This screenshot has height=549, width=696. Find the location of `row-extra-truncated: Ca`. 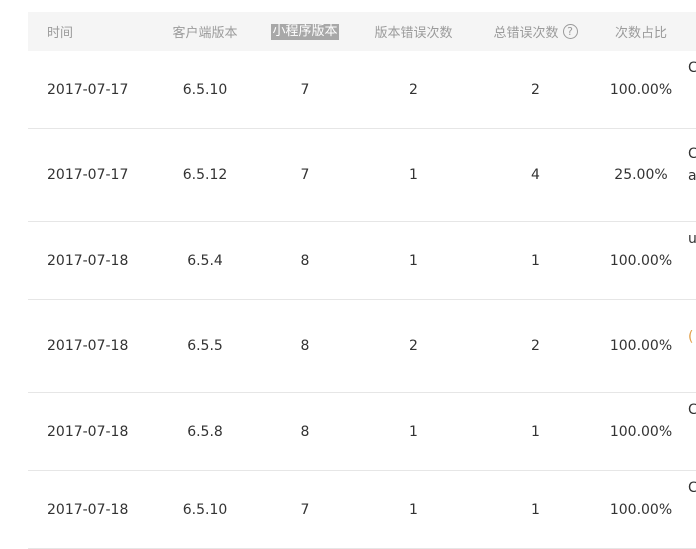

row-extra-truncated: Ca is located at coordinates (692, 175).